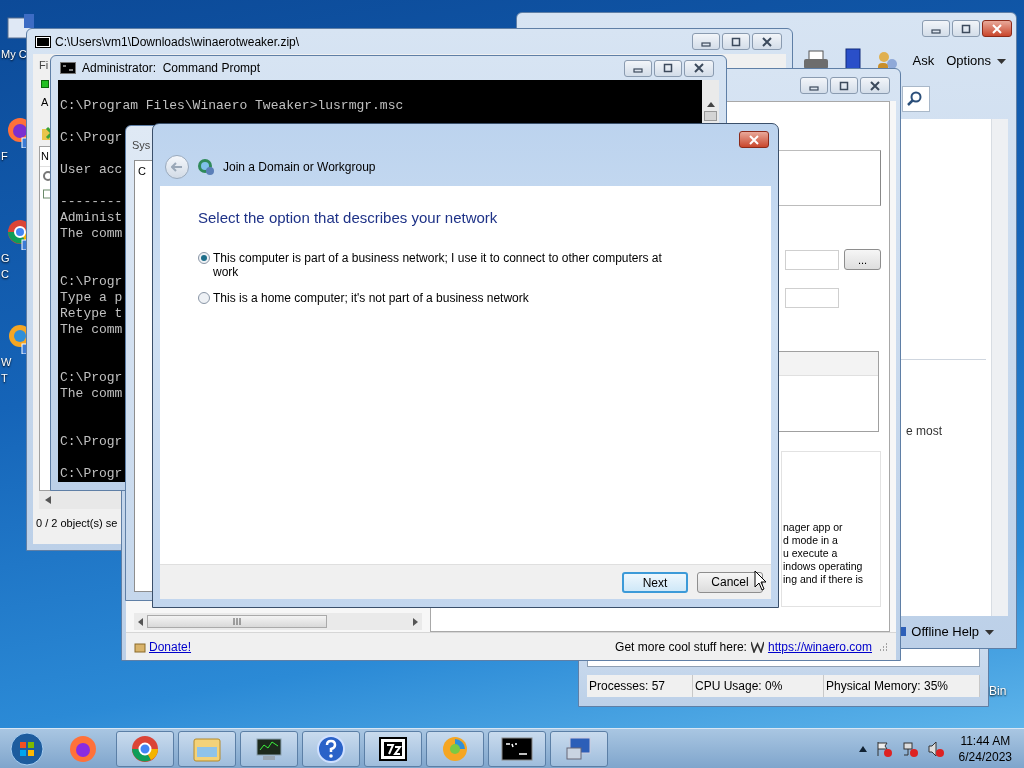 Image resolution: width=1024 pixels, height=768 pixels. What do you see at coordinates (883, 646) in the screenshot?
I see `resize-grip-icon` at bounding box center [883, 646].